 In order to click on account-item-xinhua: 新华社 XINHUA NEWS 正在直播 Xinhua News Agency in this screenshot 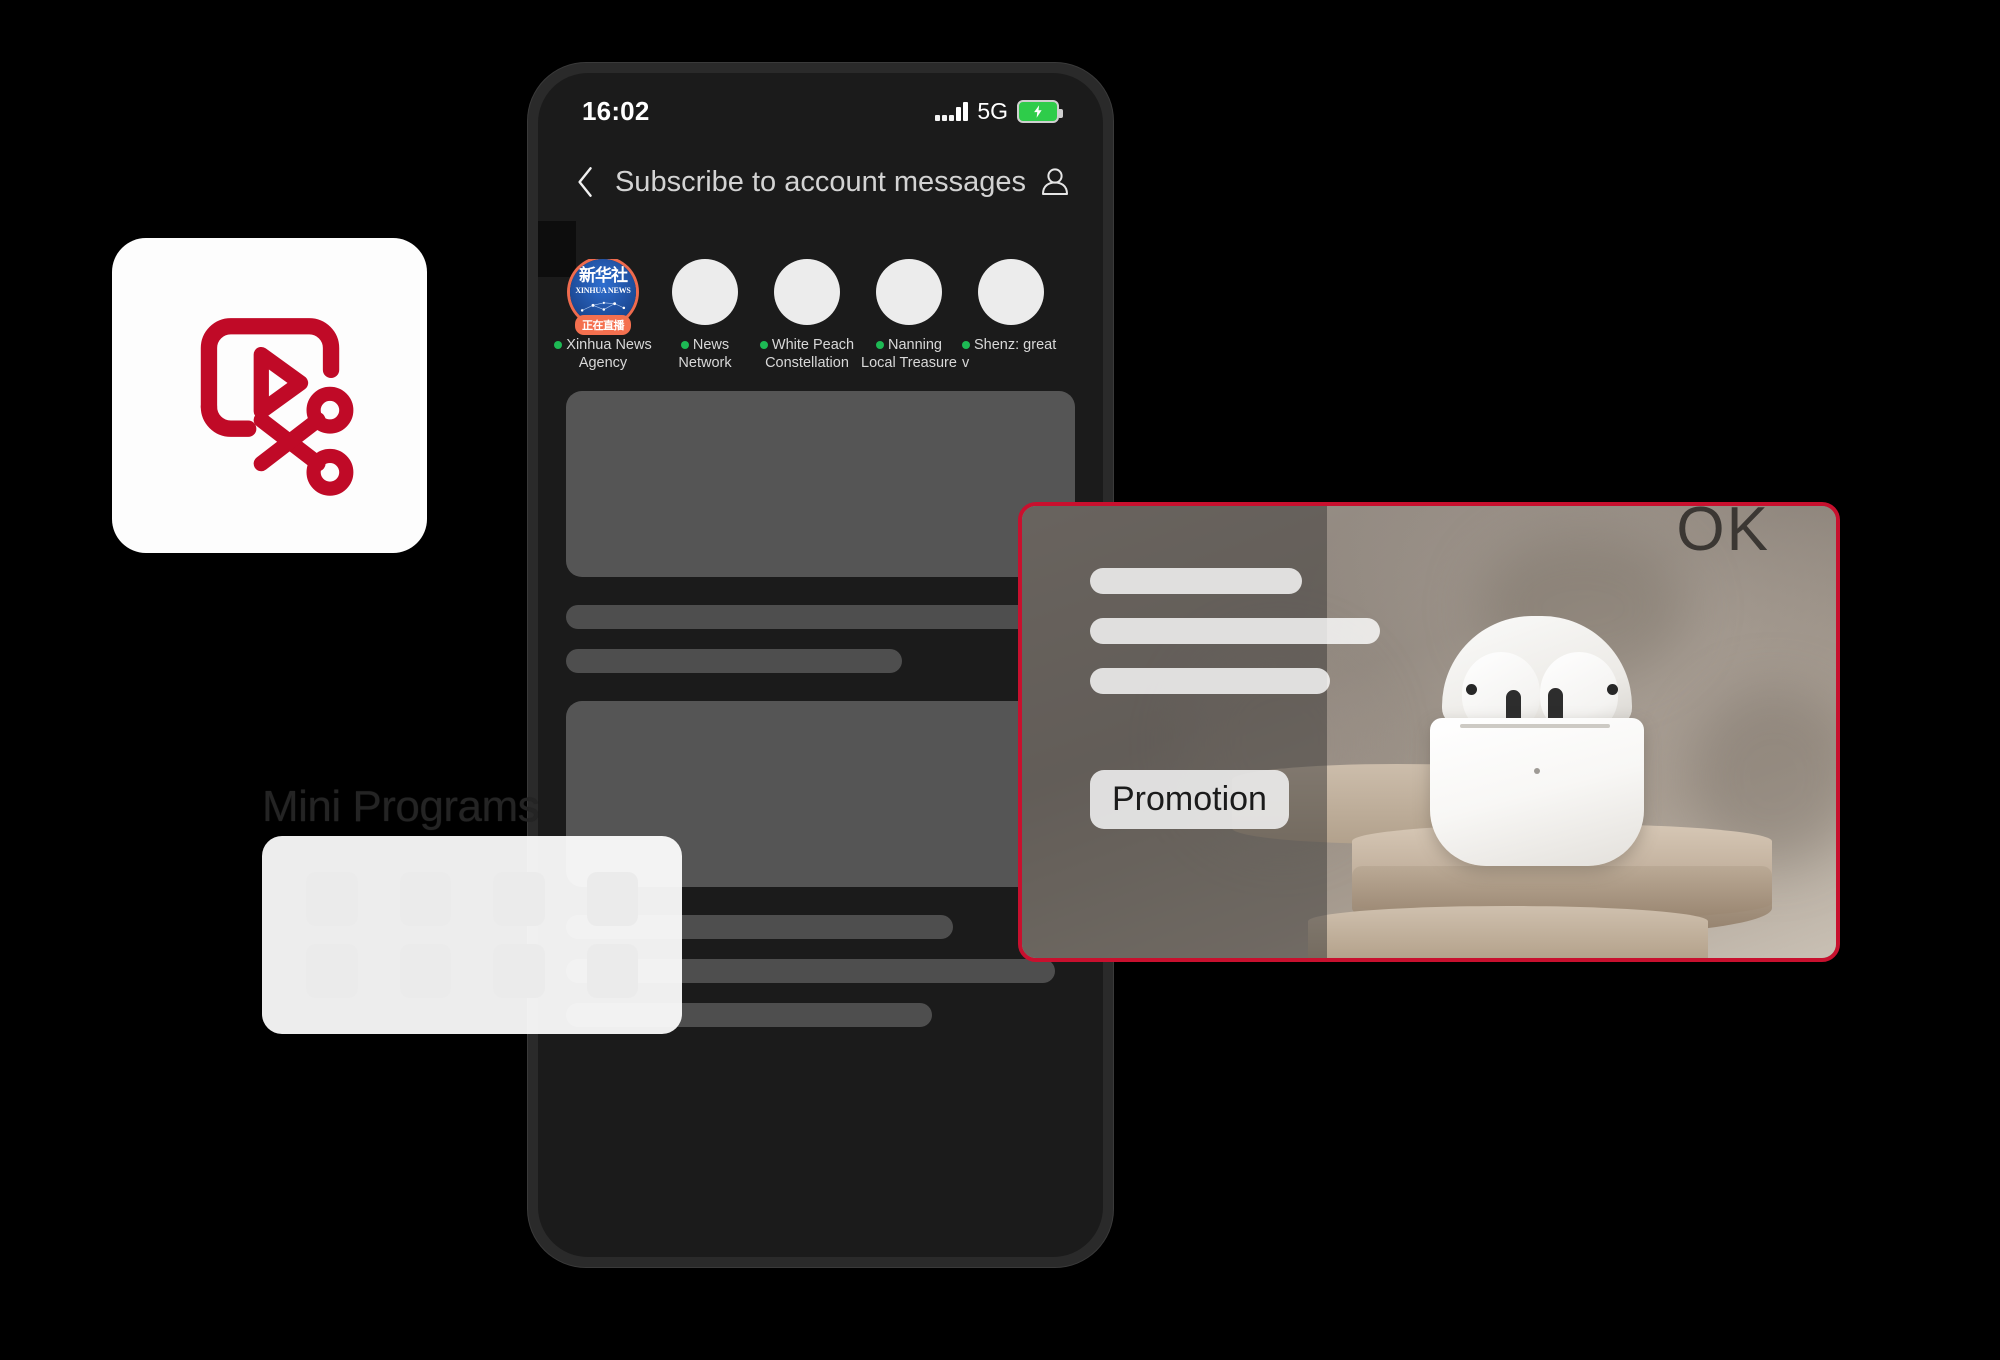, I will do `click(603, 321)`.